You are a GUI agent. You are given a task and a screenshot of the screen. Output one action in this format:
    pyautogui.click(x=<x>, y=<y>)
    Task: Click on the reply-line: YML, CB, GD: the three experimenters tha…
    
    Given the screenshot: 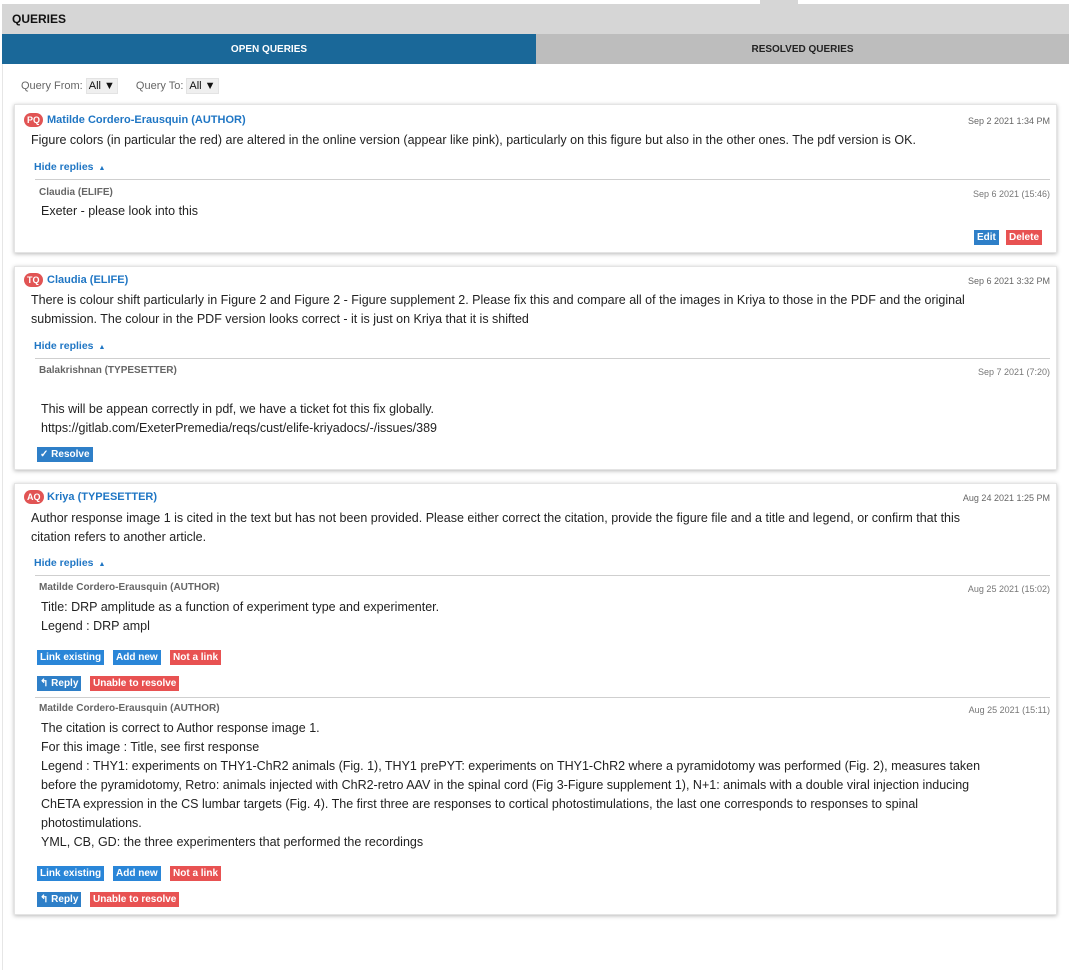 What is the action you would take?
    pyautogui.click(x=232, y=842)
    